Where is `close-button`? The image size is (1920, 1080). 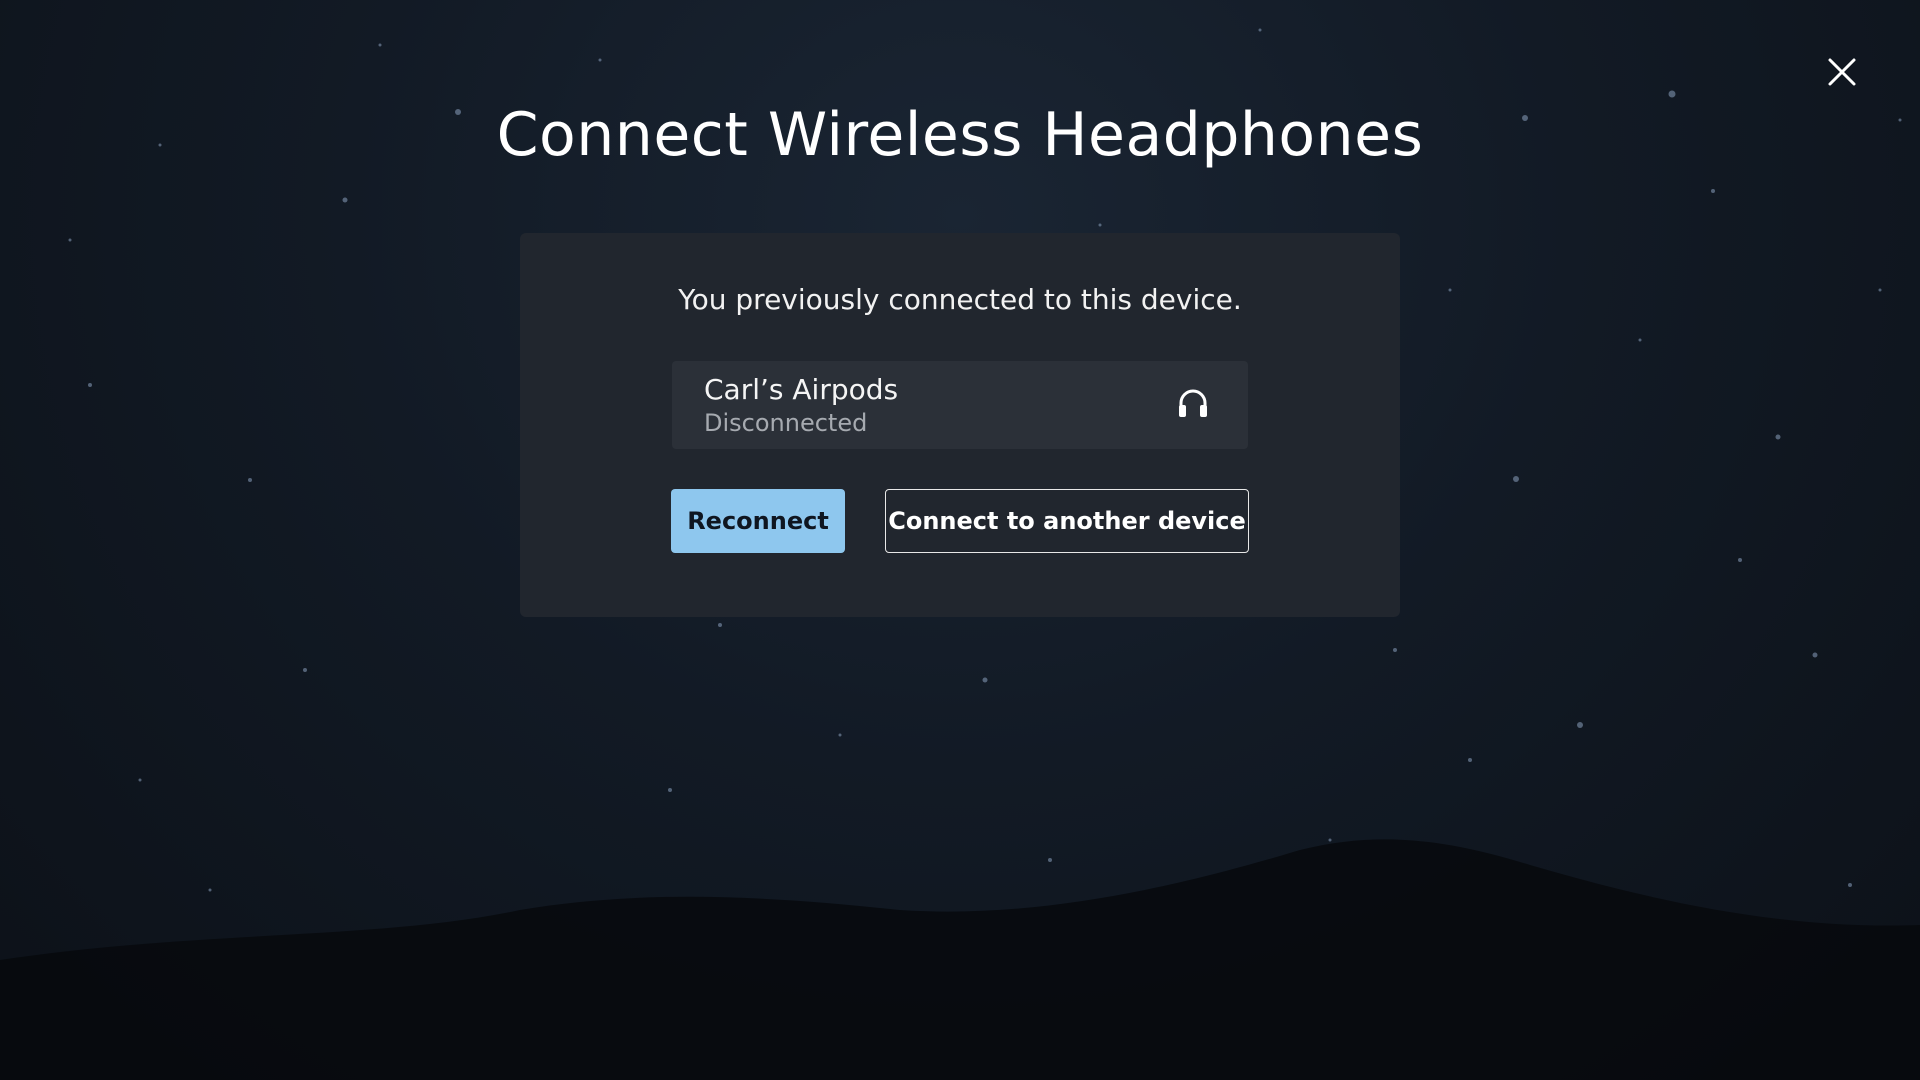
close-button is located at coordinates (1842, 72).